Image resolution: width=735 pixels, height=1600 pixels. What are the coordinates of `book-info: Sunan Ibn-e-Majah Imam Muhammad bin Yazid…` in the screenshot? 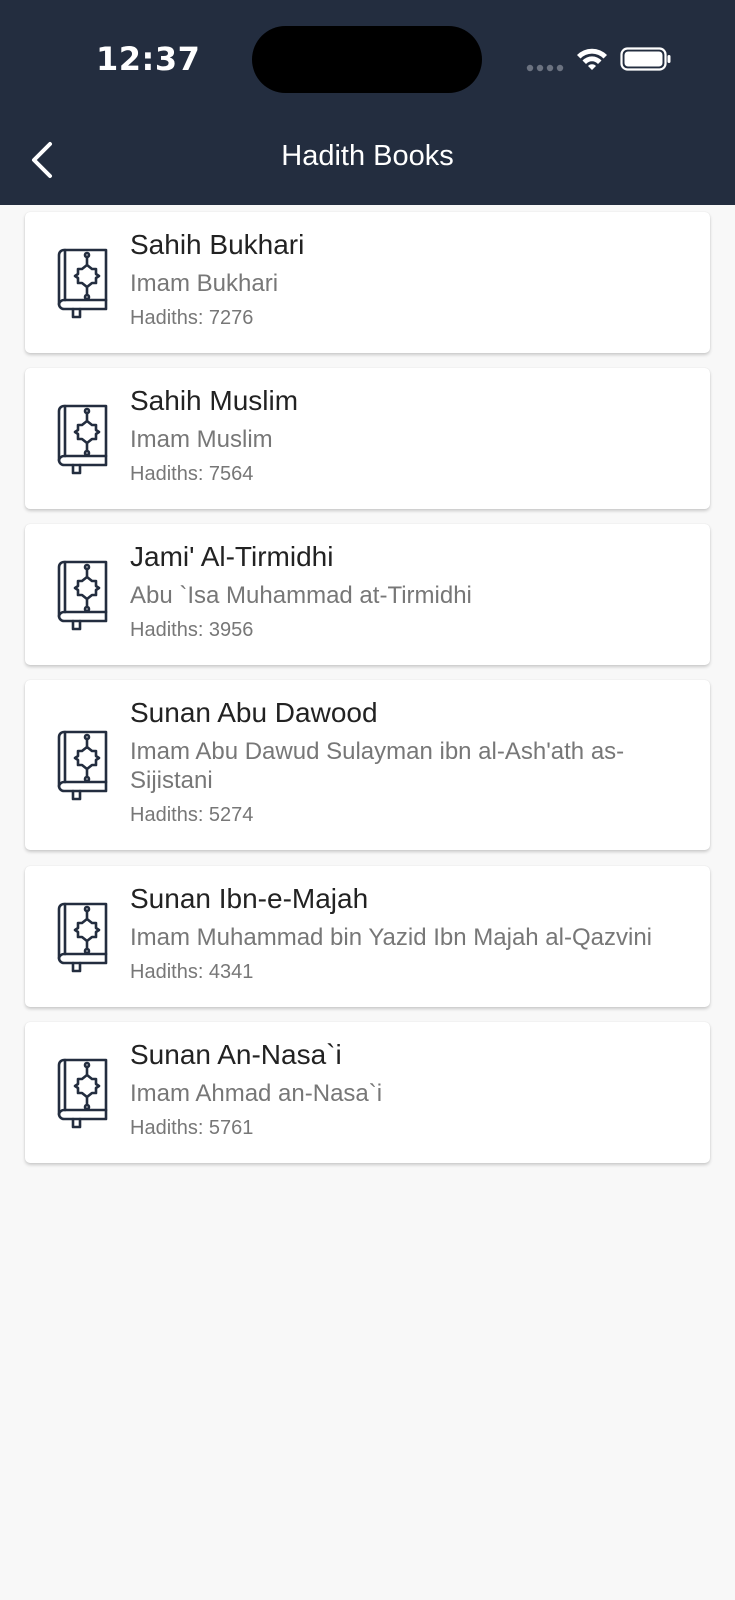 It's located at (413, 933).